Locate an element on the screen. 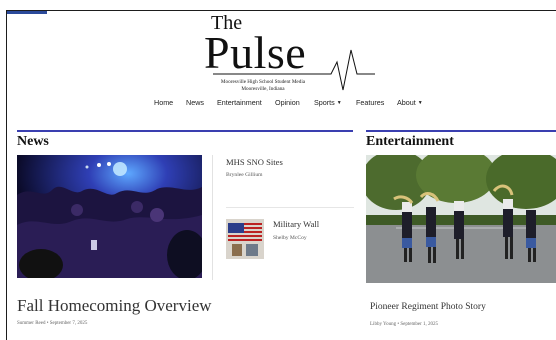 Image resolution: width=556 pixels, height=340 pixels. entertainment-headline: Pioneer Regiment Photo Story is located at coordinates (428, 307).